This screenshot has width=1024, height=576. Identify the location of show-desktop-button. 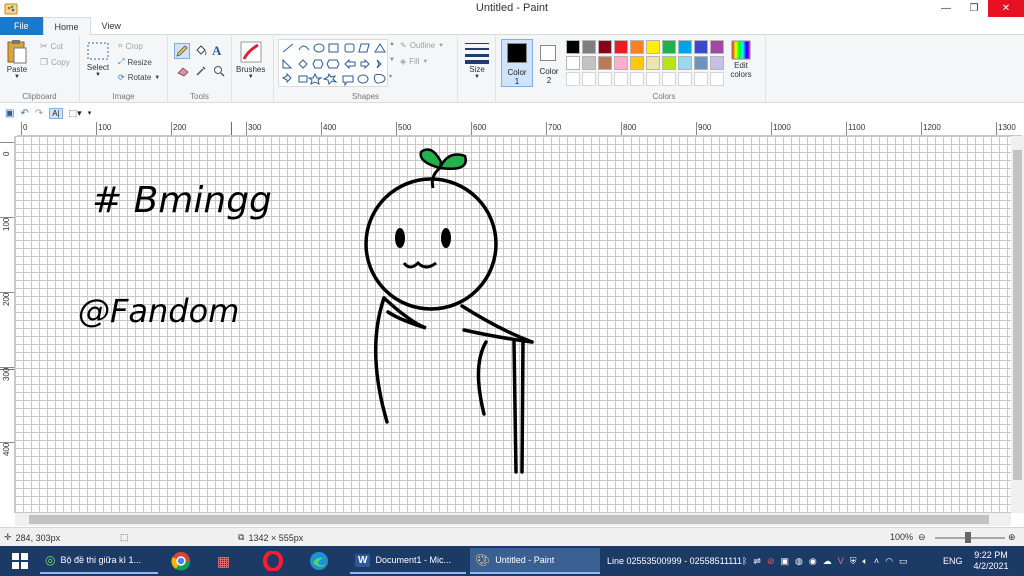
(1019, 561).